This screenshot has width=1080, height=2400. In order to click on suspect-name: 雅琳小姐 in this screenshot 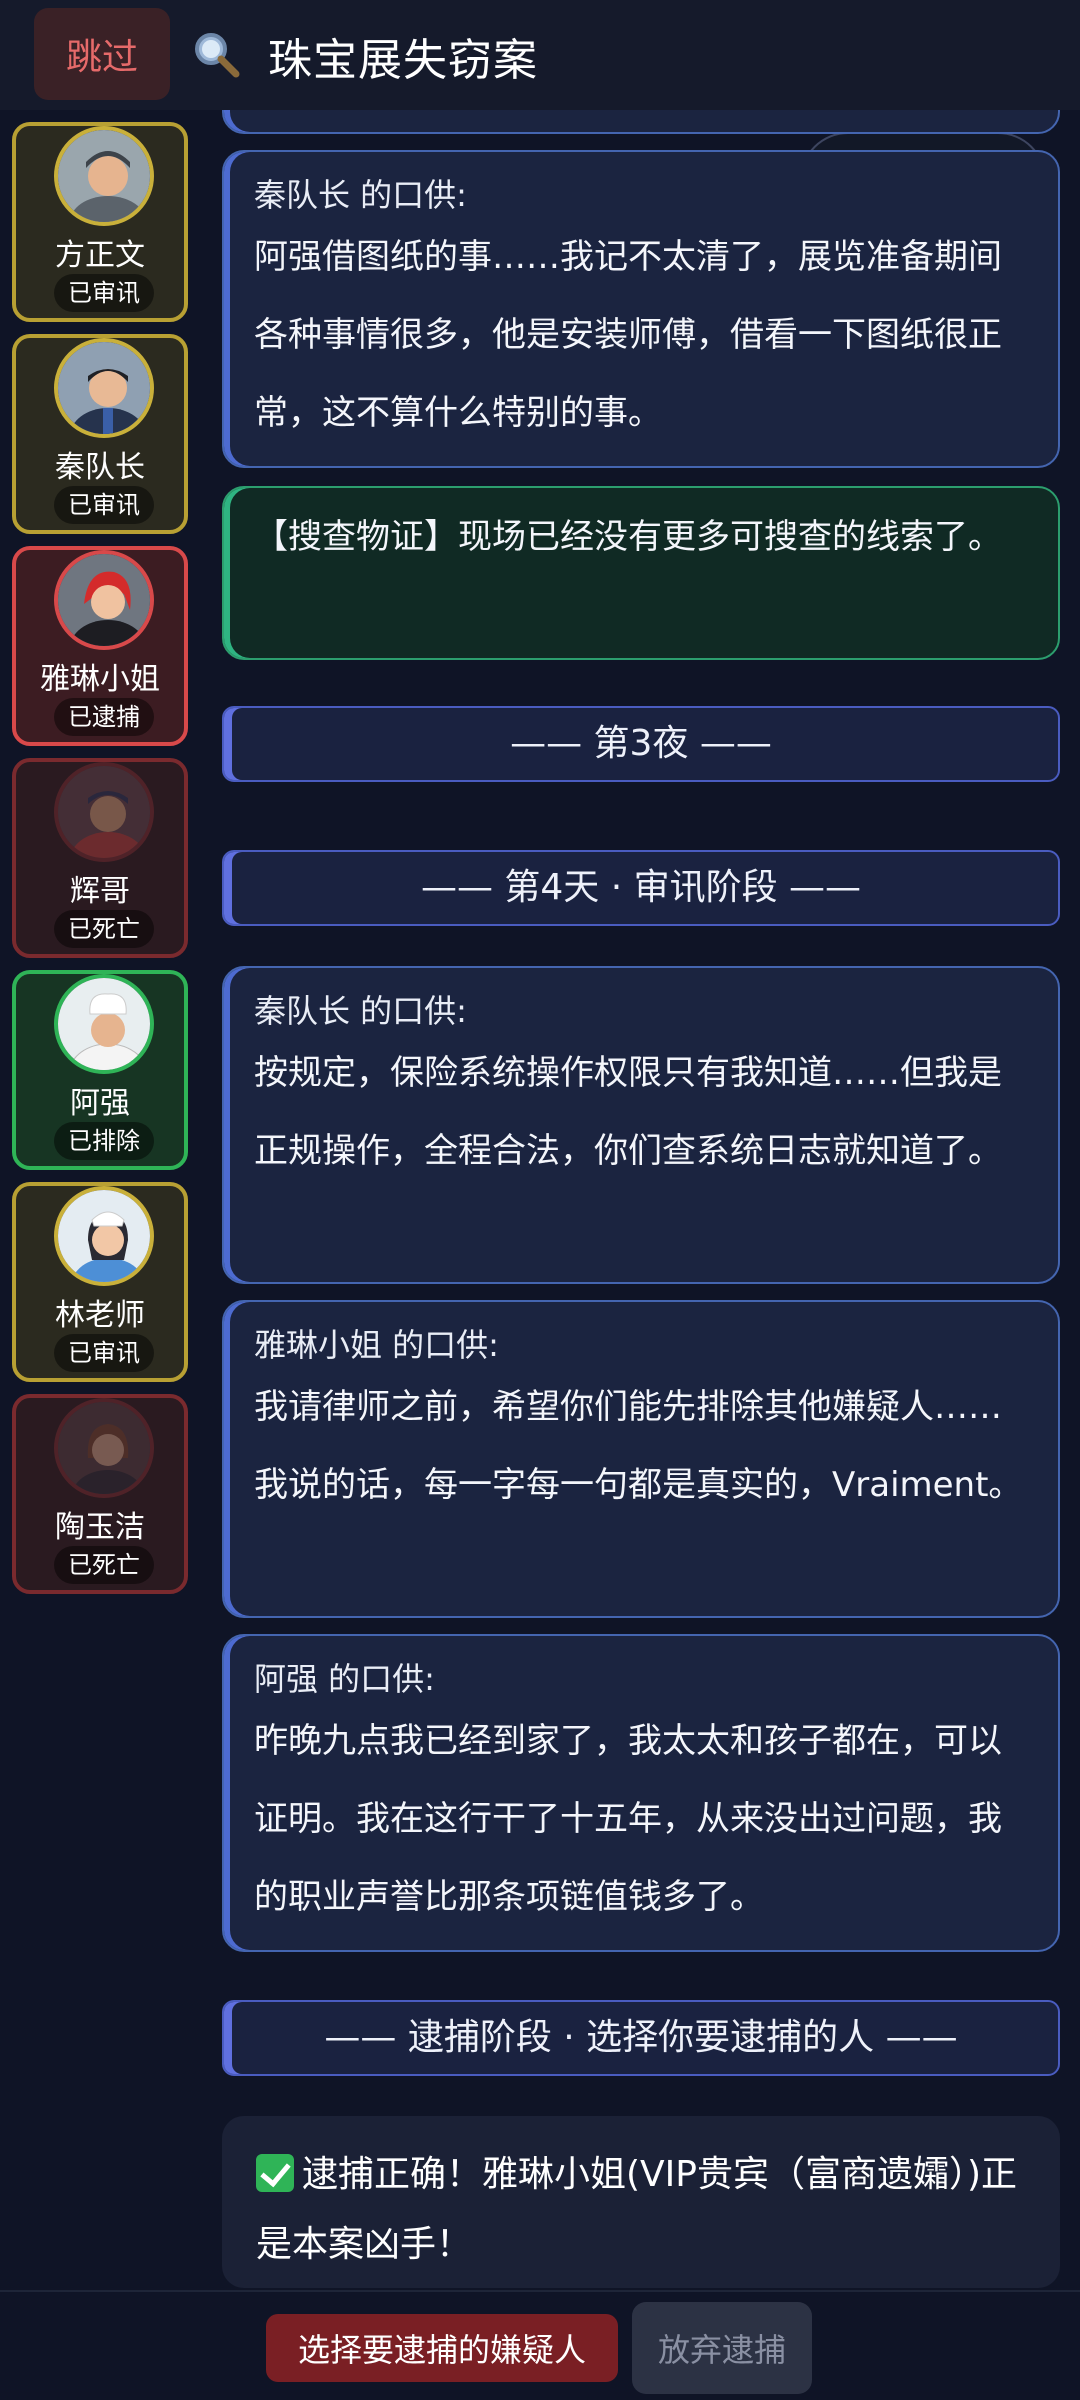, I will do `click(100, 679)`.